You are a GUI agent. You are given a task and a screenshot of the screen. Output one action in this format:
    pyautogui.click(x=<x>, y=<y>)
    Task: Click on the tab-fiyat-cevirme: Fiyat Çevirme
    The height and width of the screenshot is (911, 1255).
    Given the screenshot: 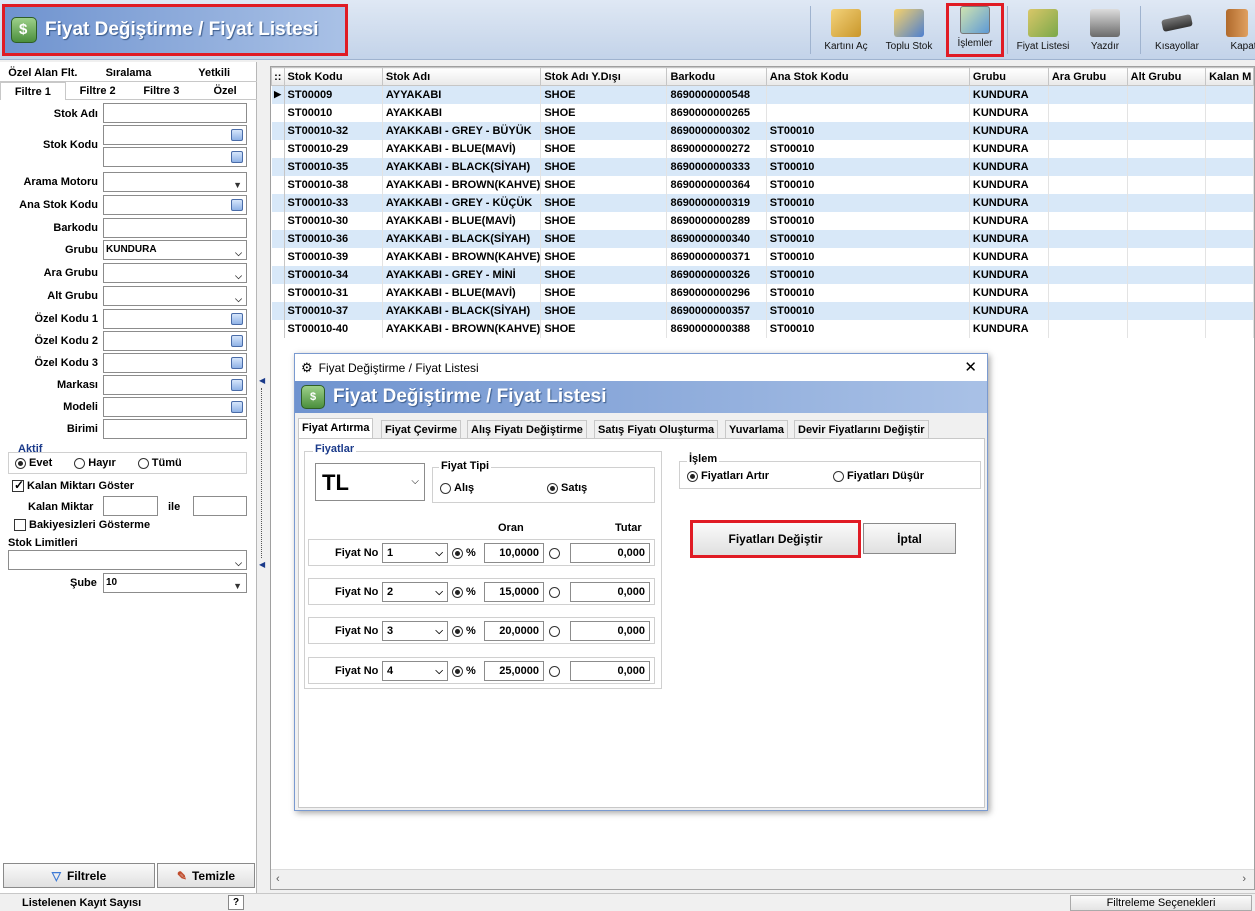 What is the action you would take?
    pyautogui.click(x=421, y=429)
    